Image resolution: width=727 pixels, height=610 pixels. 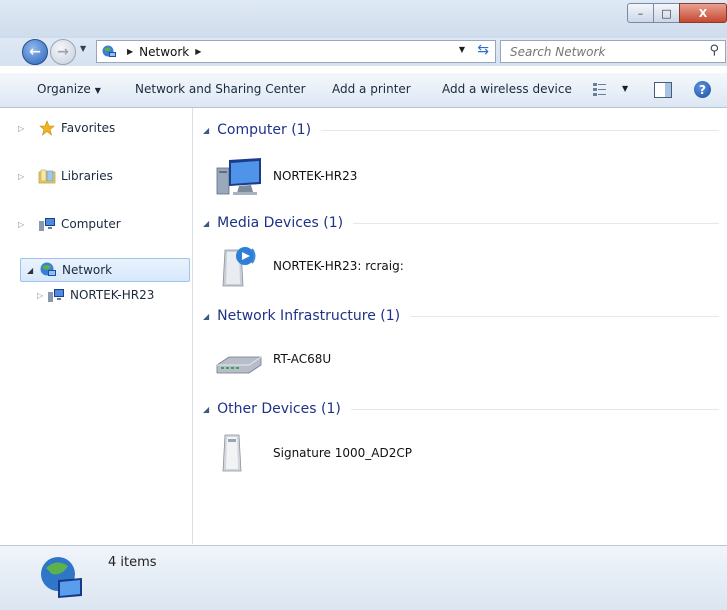 I want to click on item-label: NORTEK-HR23: rcraig:, so click(x=338, y=266).